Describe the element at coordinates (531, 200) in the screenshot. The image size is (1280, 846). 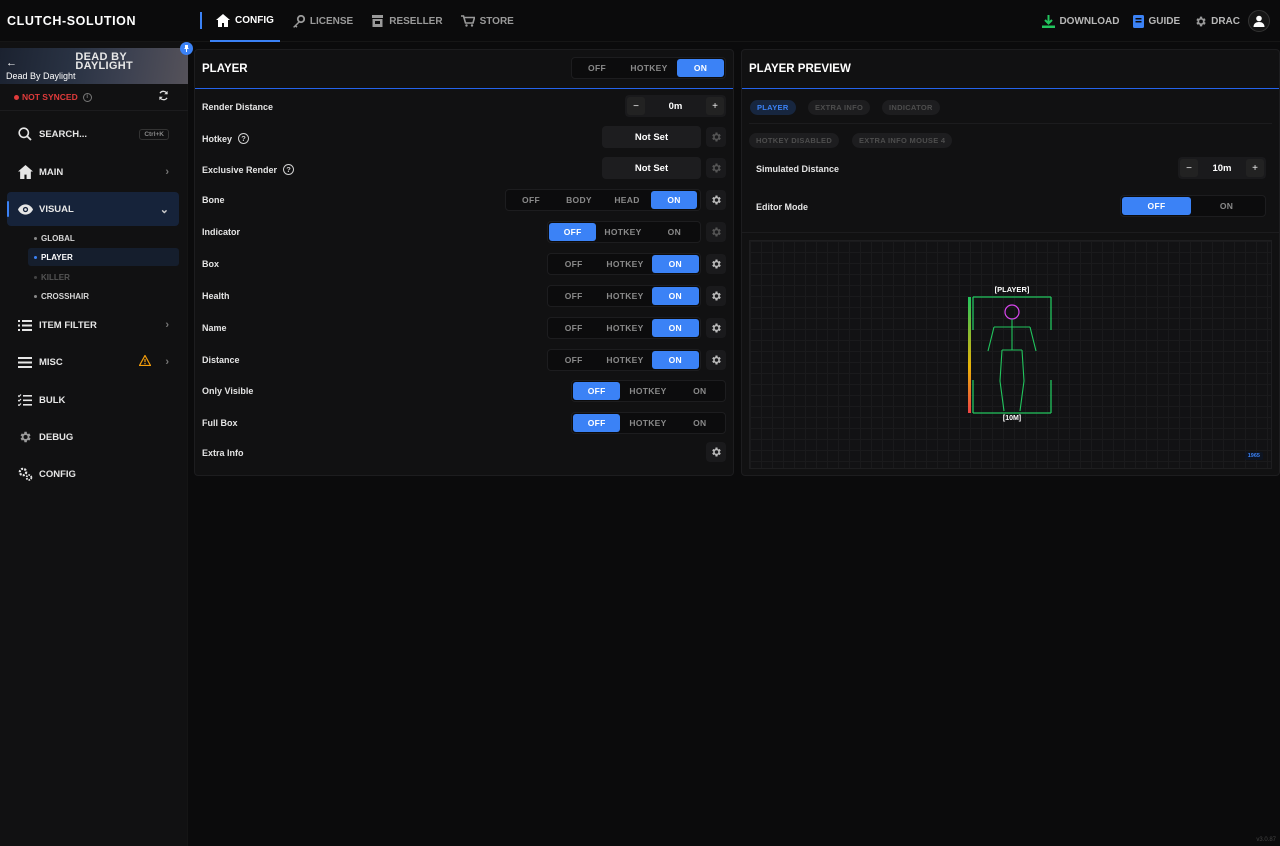
I see `bone-off-button: OFF` at that location.